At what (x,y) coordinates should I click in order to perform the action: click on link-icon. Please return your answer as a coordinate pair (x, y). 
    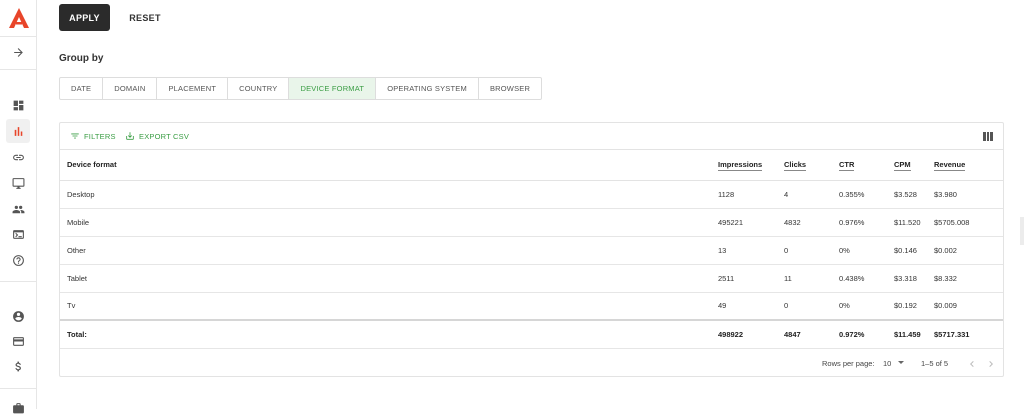
    Looking at the image, I should click on (18, 157).